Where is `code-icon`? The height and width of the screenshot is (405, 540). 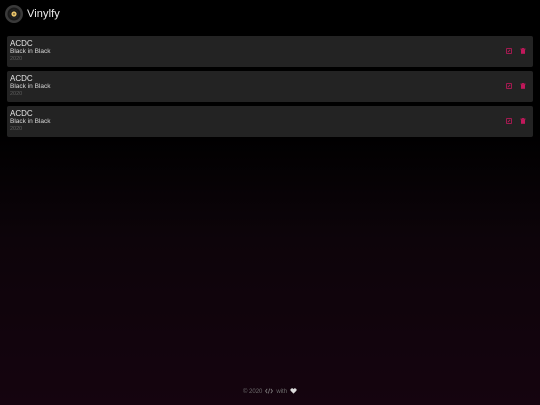
code-icon is located at coordinates (269, 391).